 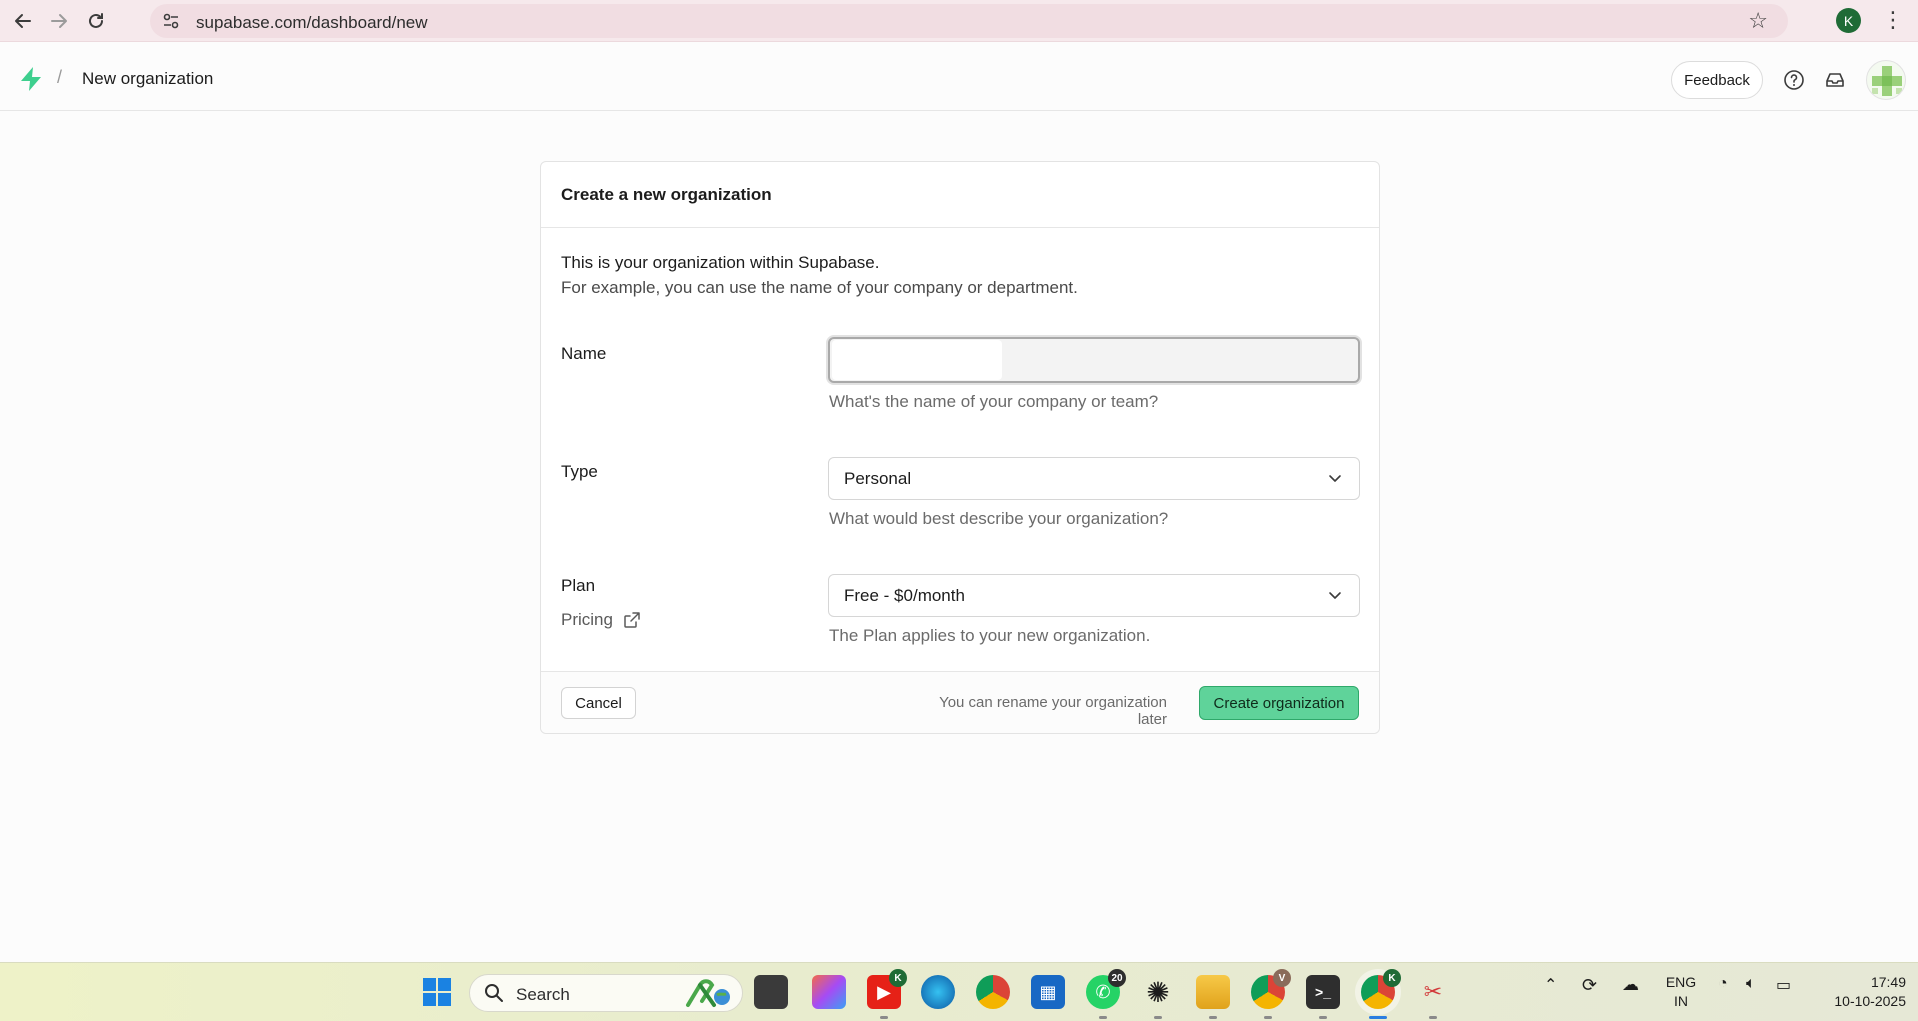 I want to click on file-explorer-icon, so click(x=1213, y=997).